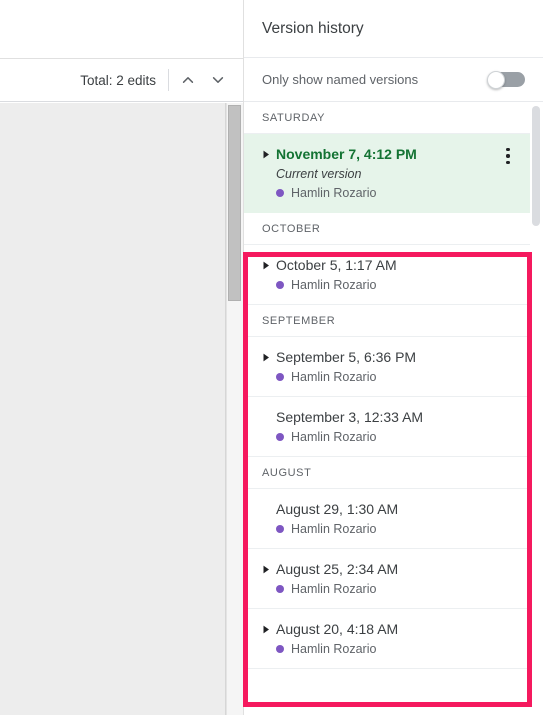 The height and width of the screenshot is (715, 543). What do you see at coordinates (393, 229) in the screenshot?
I see `month-heading: OCTOBER` at bounding box center [393, 229].